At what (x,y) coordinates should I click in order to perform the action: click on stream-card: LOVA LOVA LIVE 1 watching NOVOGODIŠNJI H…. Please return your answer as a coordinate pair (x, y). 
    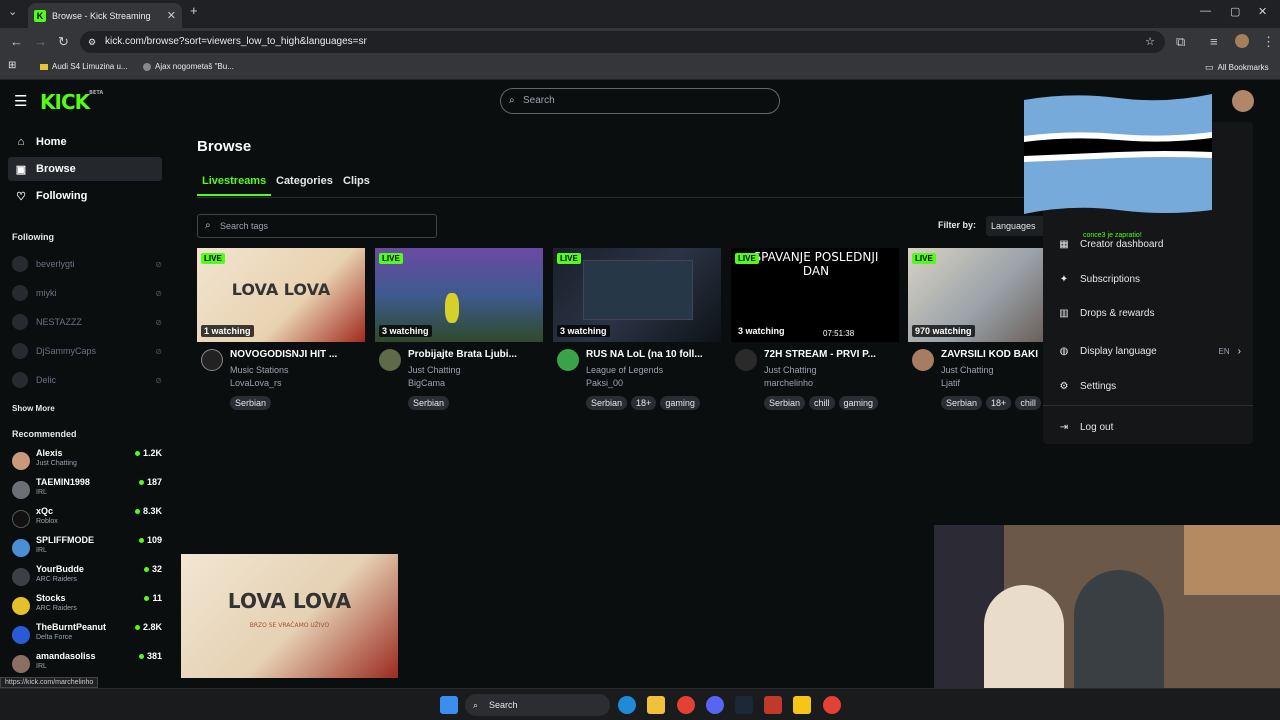
    Looking at the image, I should click on (281, 333).